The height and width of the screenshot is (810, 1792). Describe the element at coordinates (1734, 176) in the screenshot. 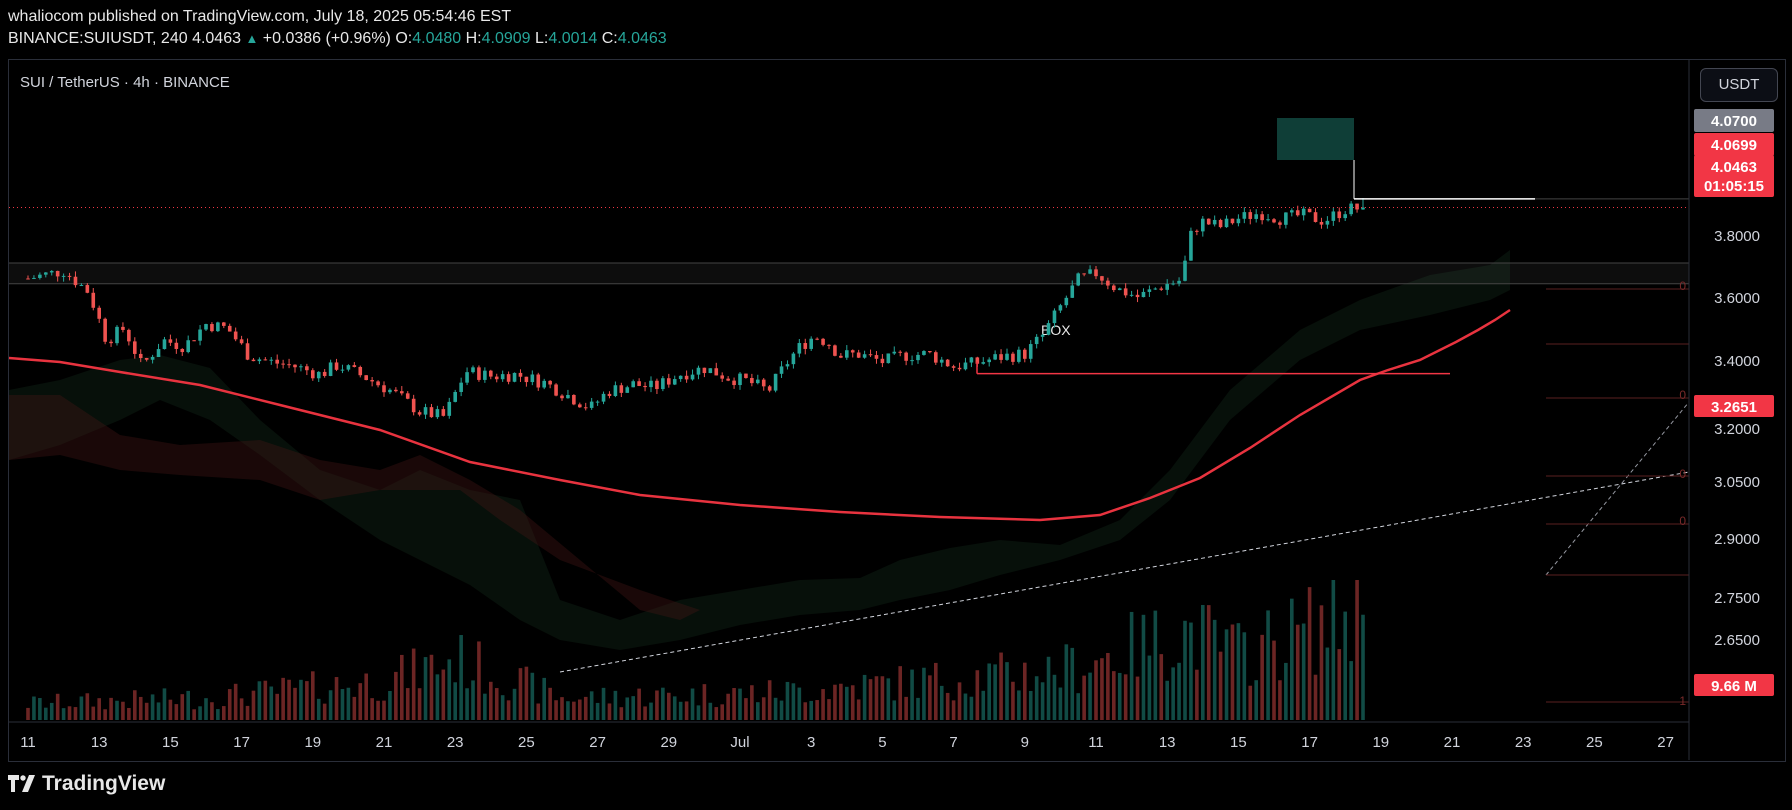

I see `current-price-badge: 4.0463 01:05:15` at that location.